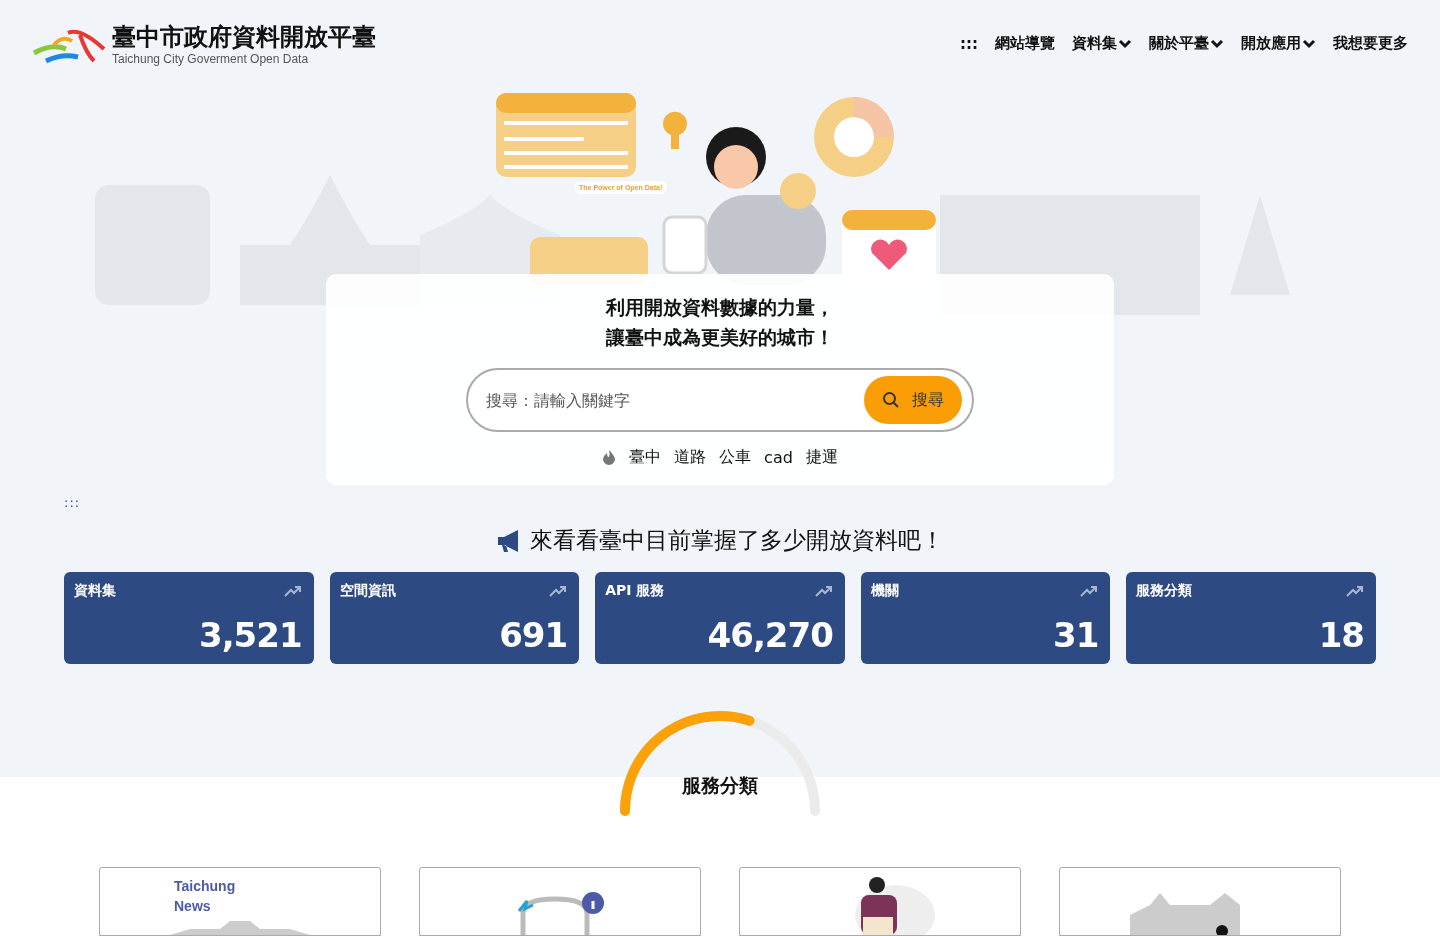  Describe the element at coordinates (211, 58) in the screenshot. I see `site-subtitle: Taichung City Goverment Open Data` at that location.